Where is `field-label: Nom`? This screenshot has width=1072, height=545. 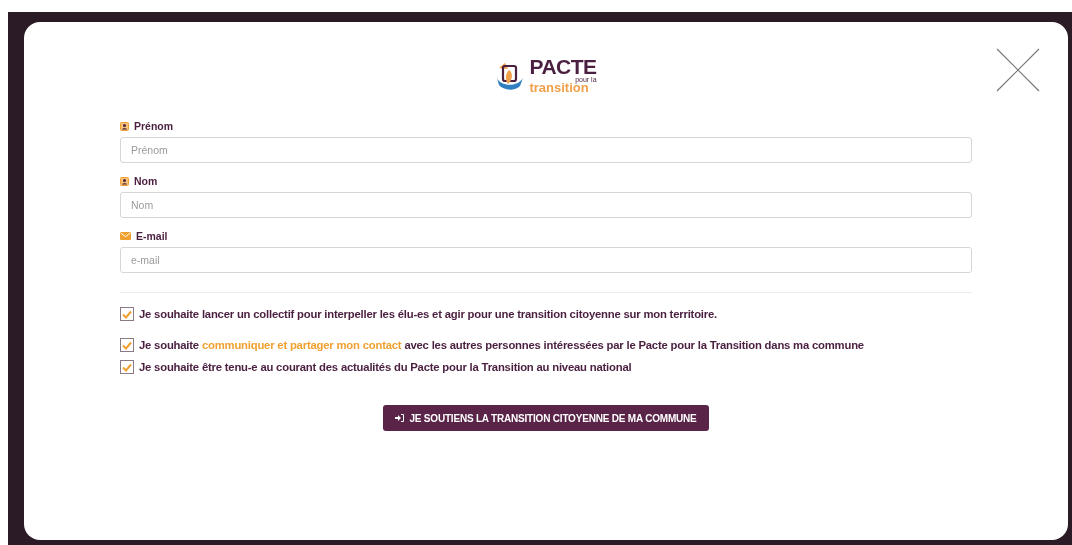 field-label: Nom is located at coordinates (146, 181).